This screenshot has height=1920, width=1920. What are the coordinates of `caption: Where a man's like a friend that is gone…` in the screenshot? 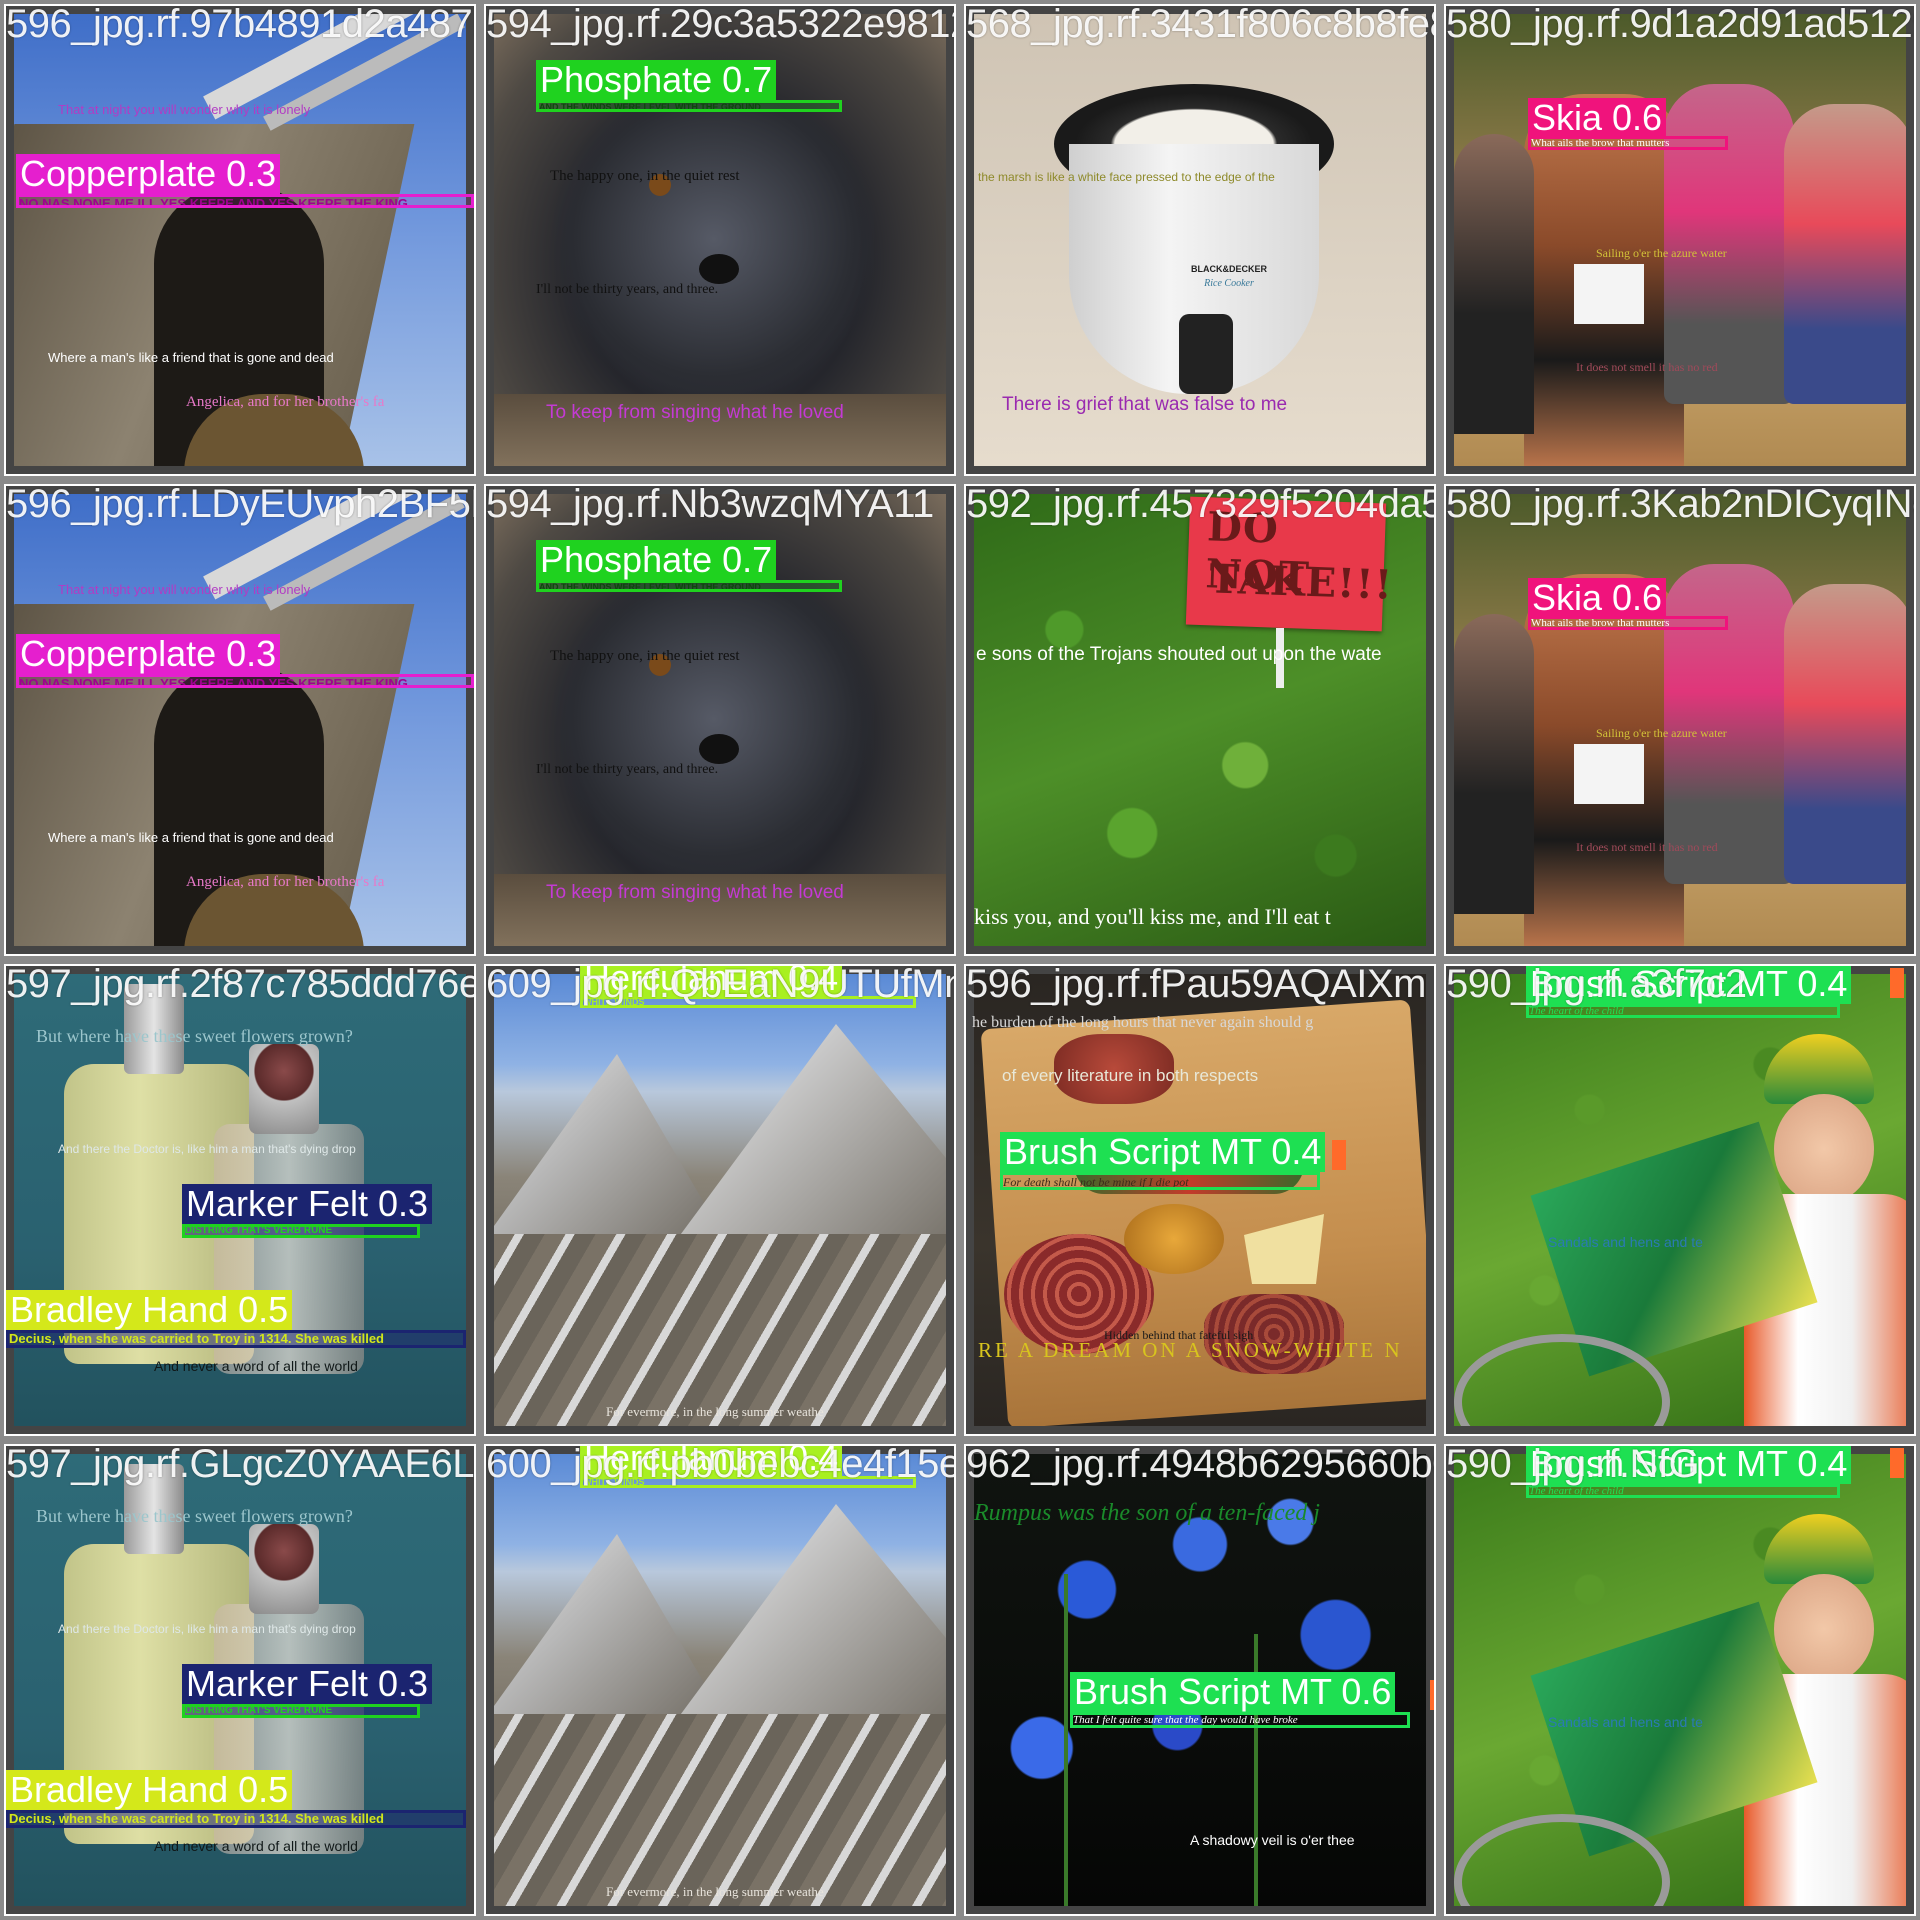 It's located at (191, 837).